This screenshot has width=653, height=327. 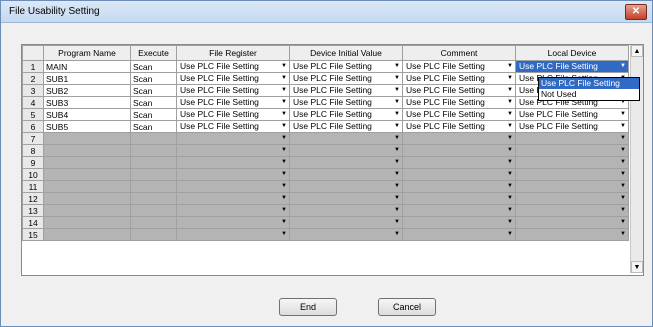 What do you see at coordinates (636, 12) in the screenshot?
I see `close-icon: ✕` at bounding box center [636, 12].